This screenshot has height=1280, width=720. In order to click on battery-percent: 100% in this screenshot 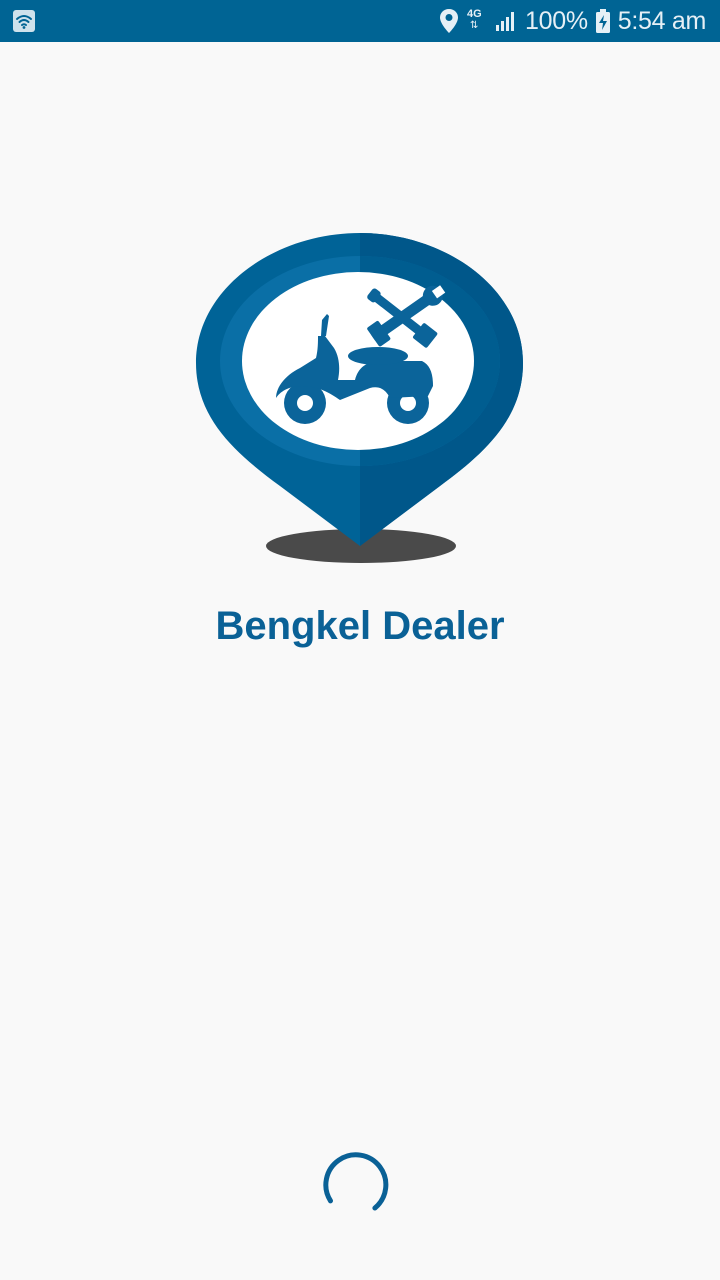, I will do `click(556, 20)`.